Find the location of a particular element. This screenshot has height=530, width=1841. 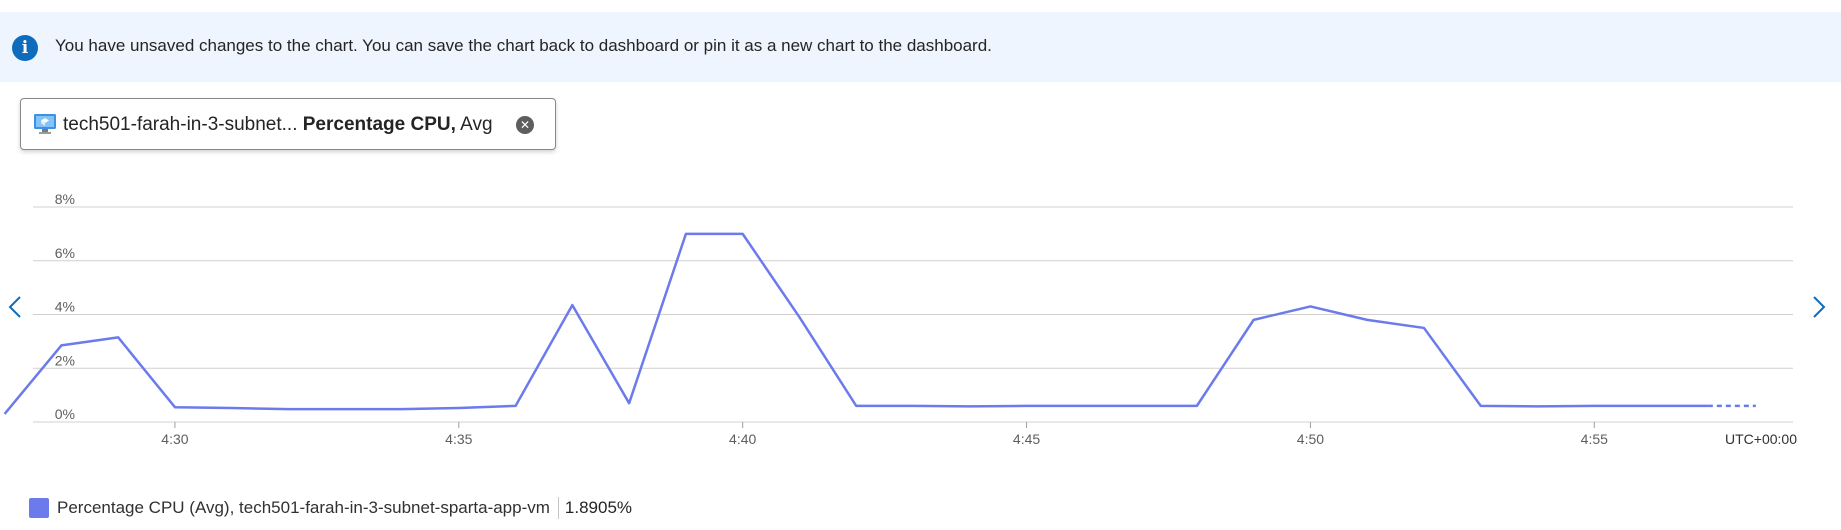

legend-value: 1.8905% is located at coordinates (598, 507).